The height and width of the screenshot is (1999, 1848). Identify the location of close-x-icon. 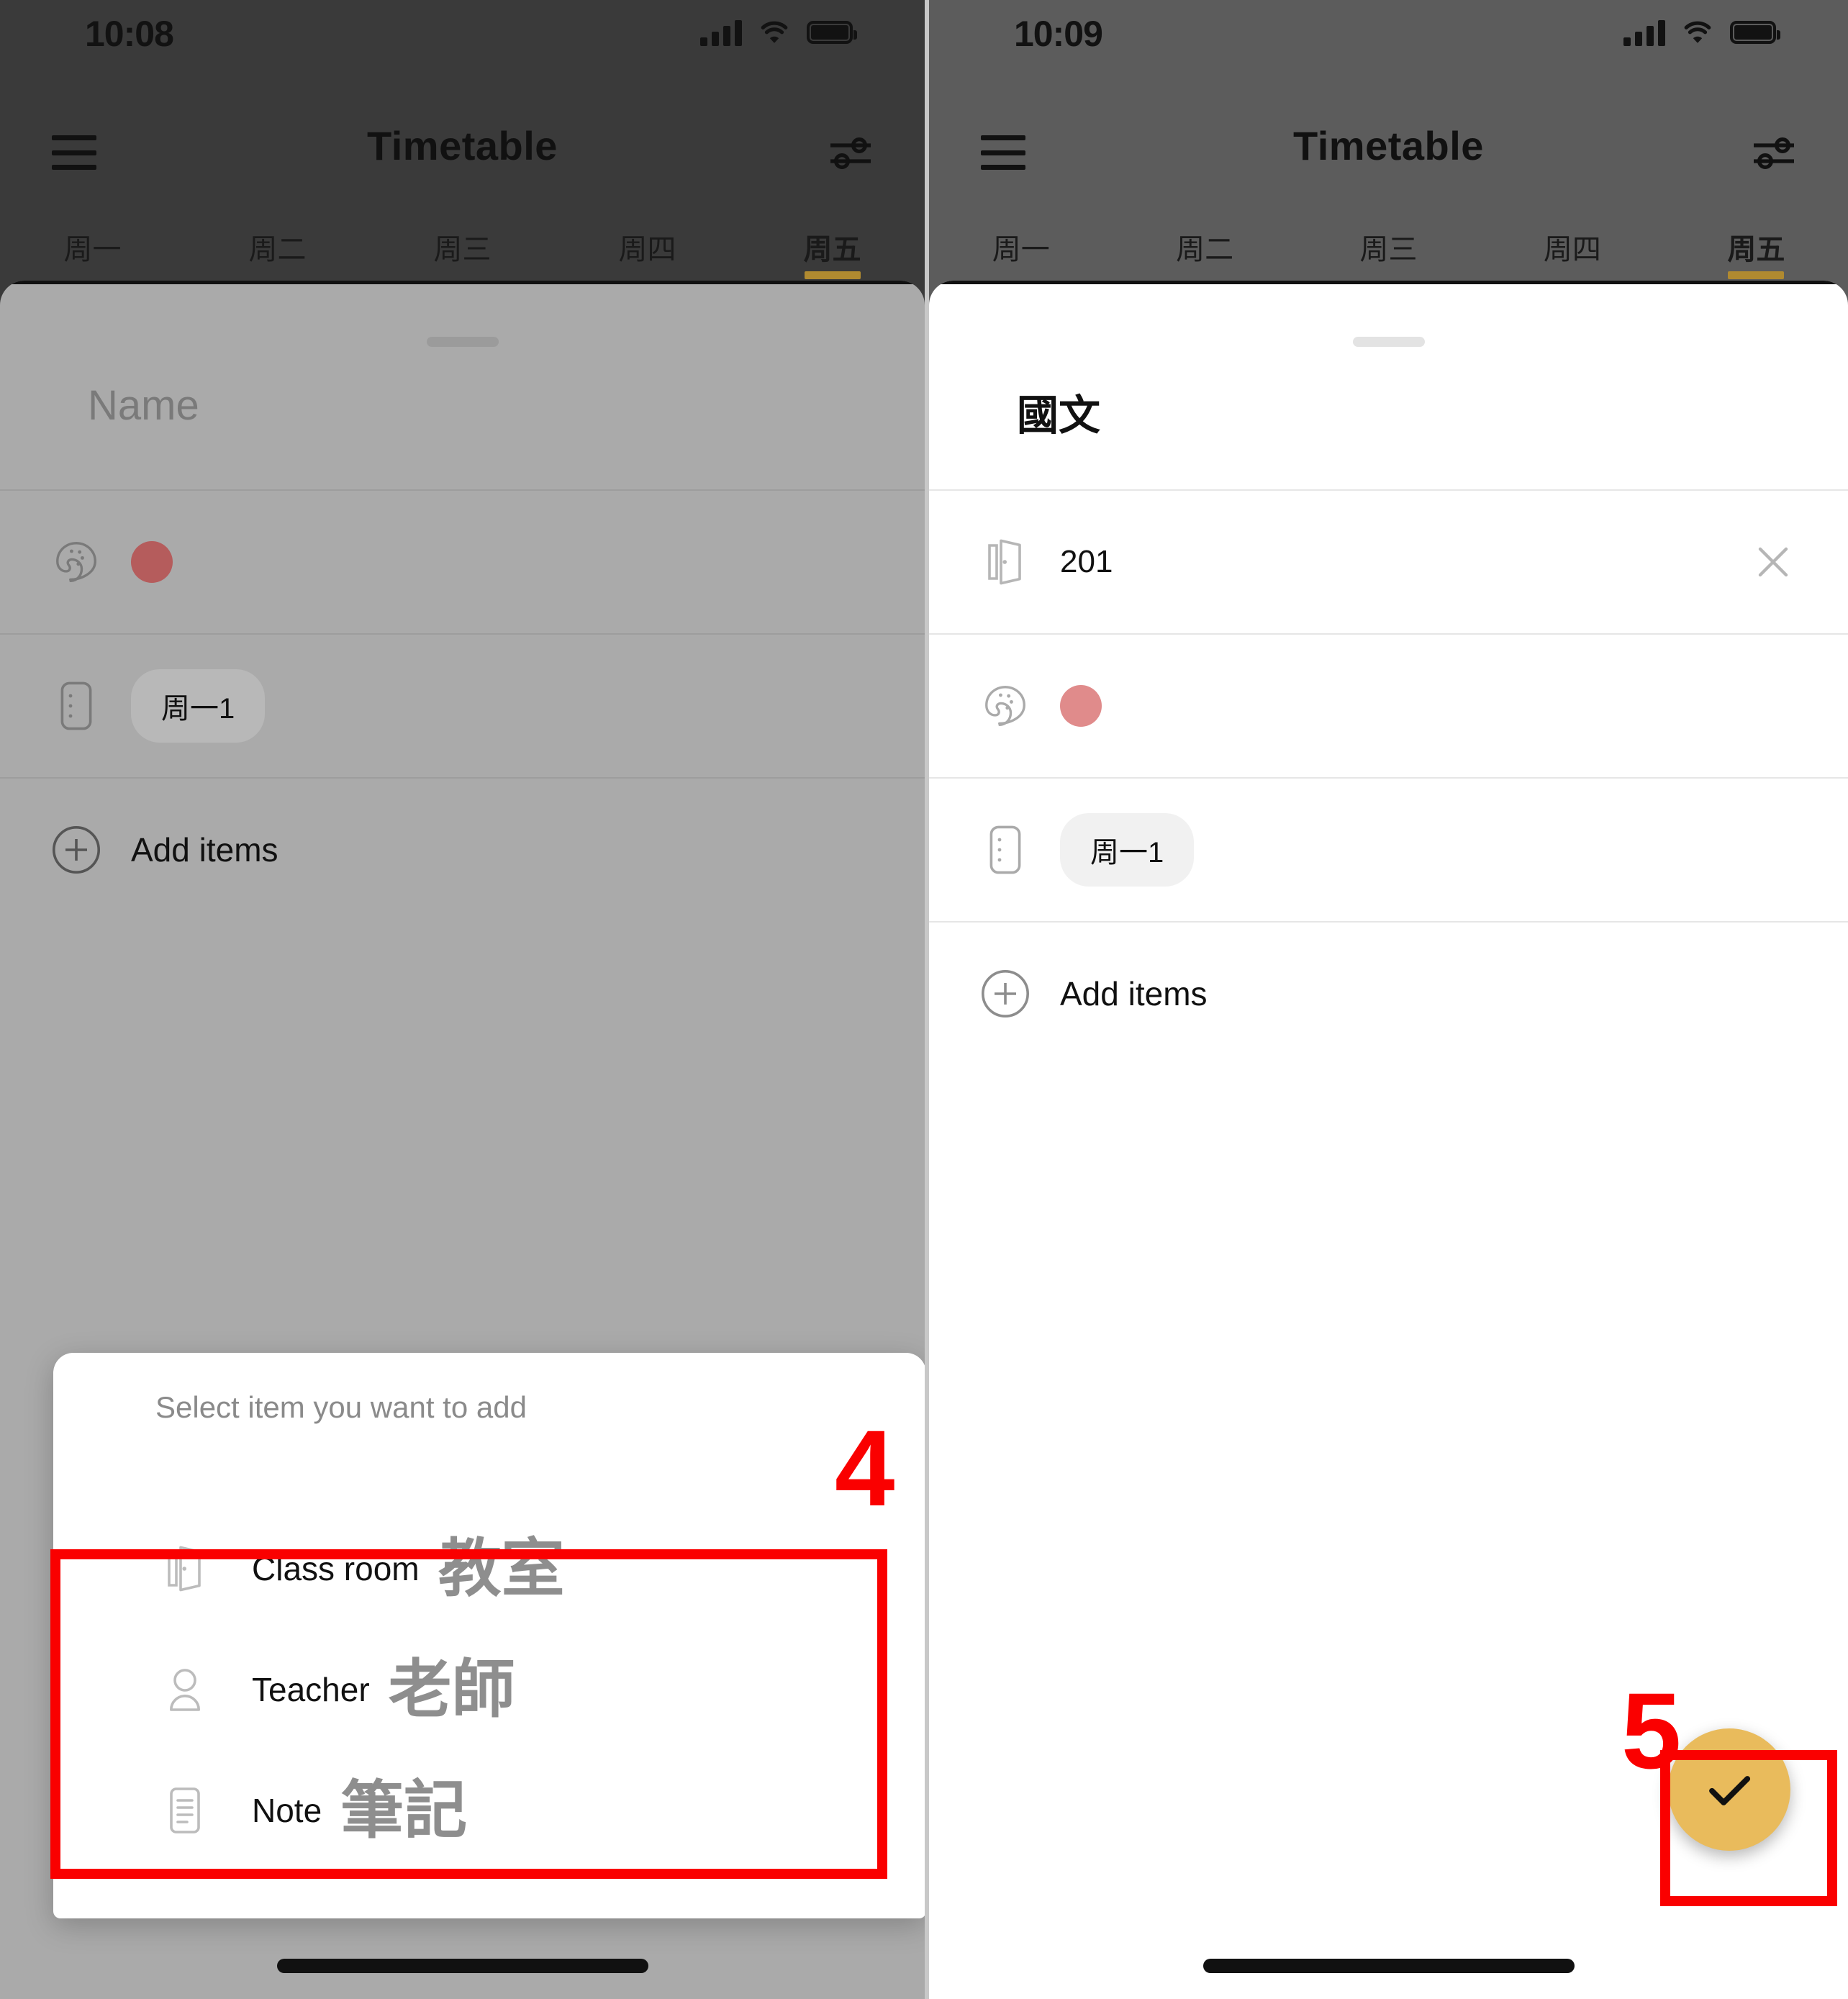
(1773, 562).